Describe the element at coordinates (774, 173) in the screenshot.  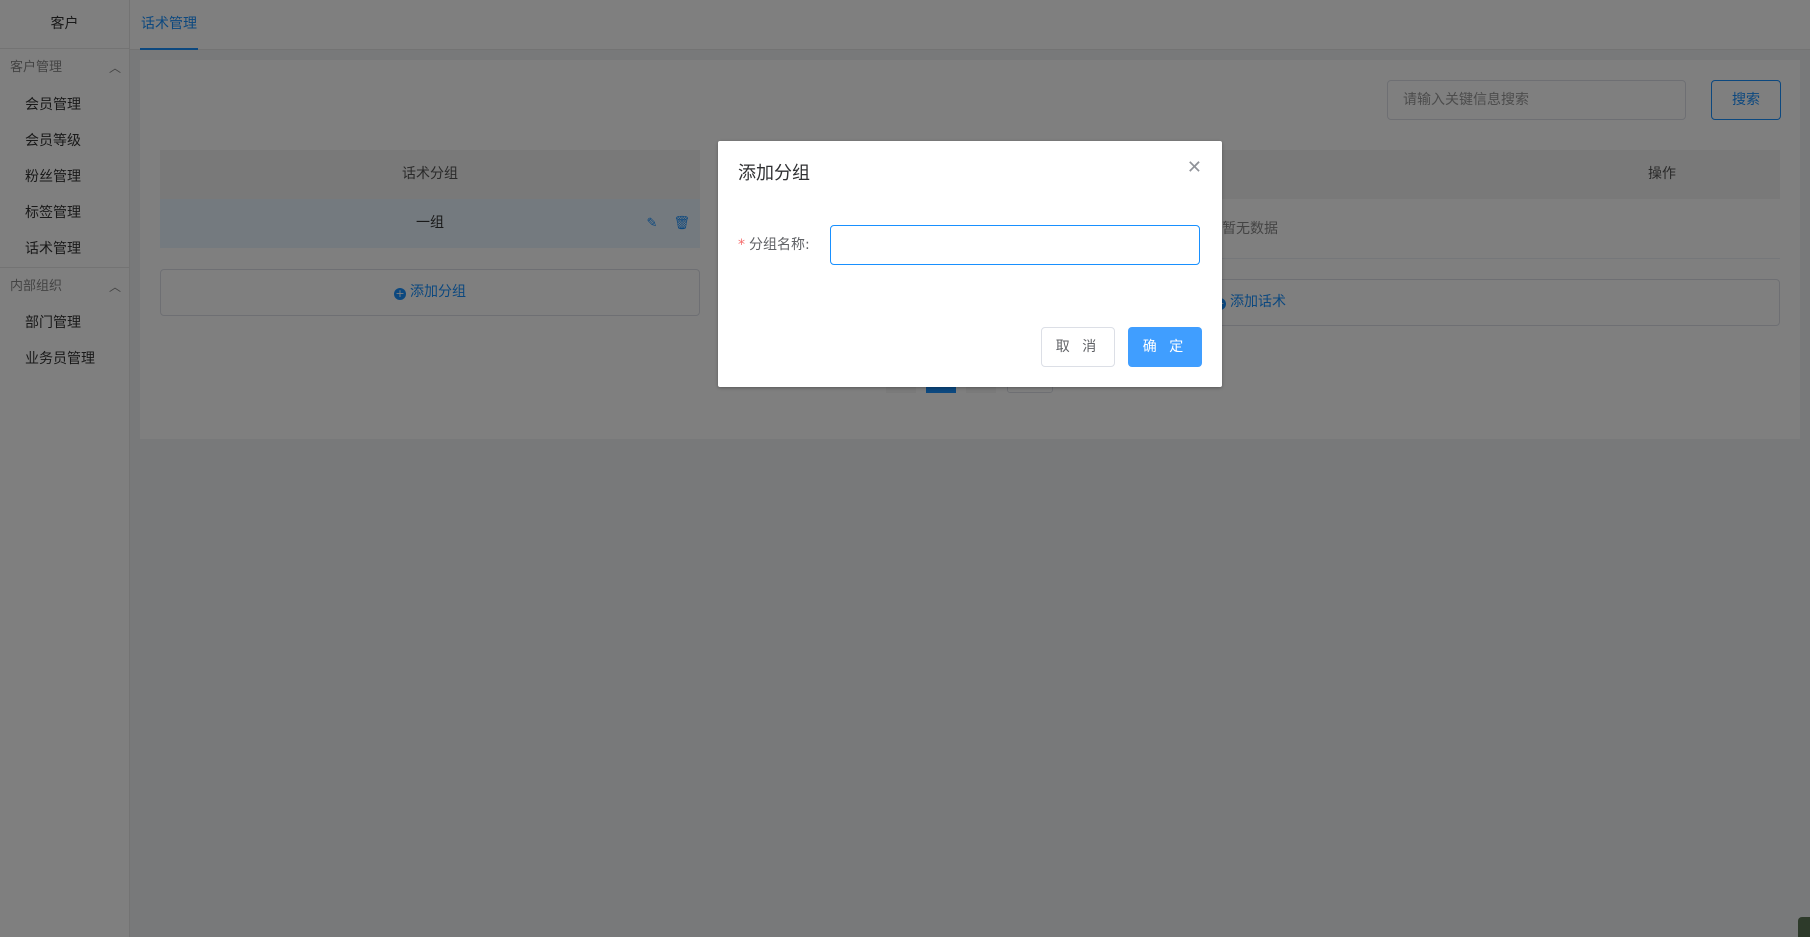
I see `dialog-title: 添加分组` at that location.